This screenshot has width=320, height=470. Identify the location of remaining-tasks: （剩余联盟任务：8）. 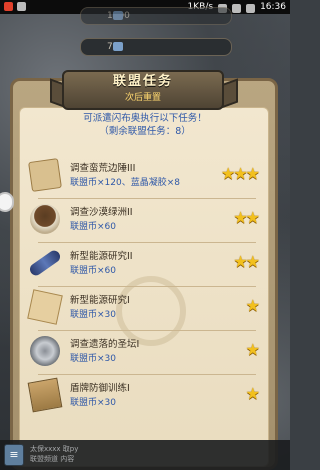
(145, 131).